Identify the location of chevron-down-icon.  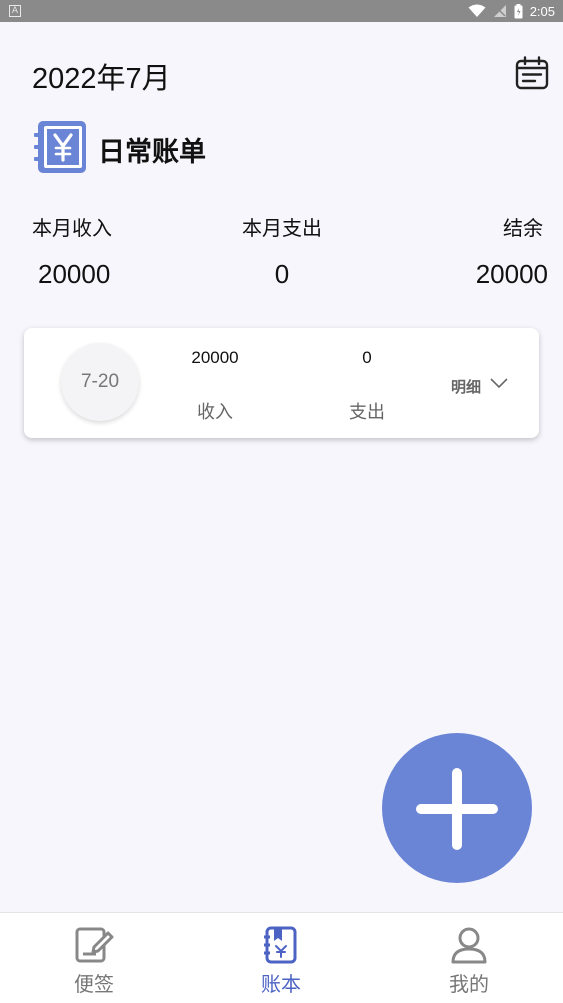
(499, 383).